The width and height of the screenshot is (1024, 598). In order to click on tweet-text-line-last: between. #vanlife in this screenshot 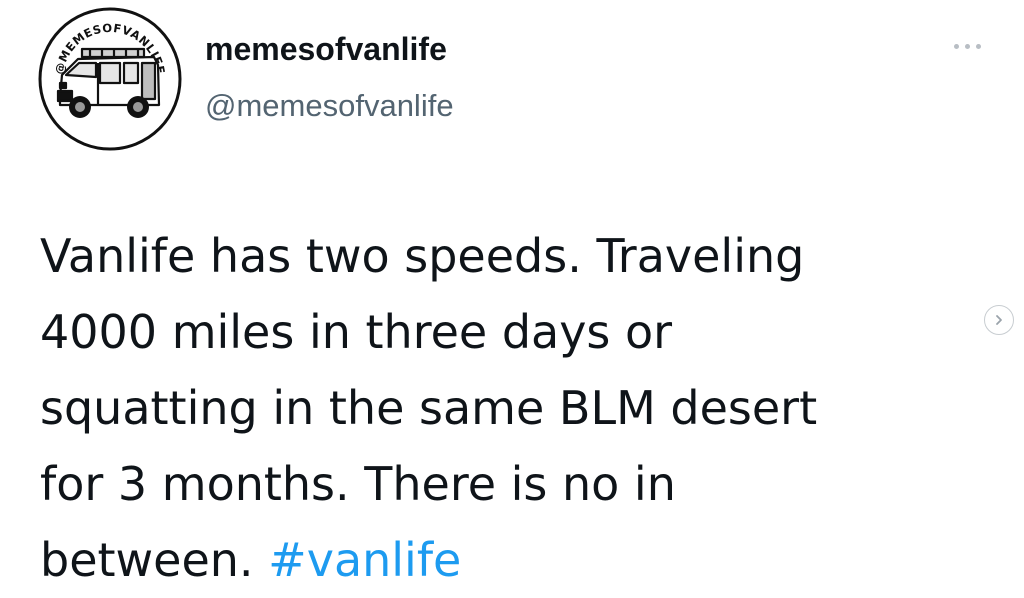, I will do `click(500, 560)`.